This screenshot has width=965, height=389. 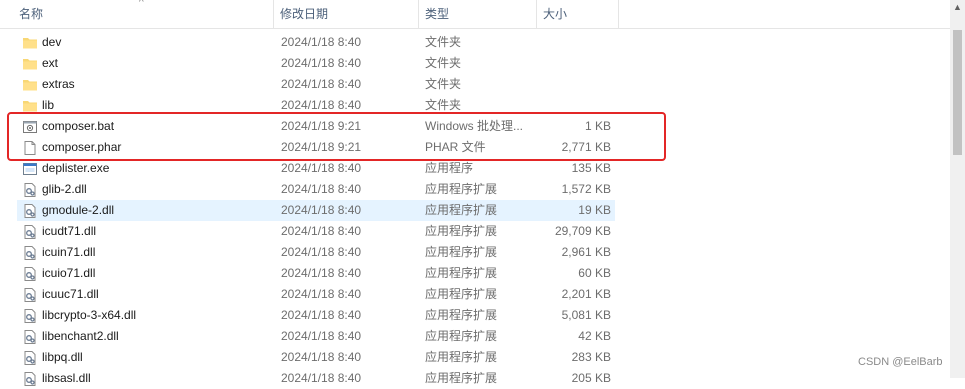 What do you see at coordinates (137, 14) in the screenshot?
I see `column-header-name: 名称` at bounding box center [137, 14].